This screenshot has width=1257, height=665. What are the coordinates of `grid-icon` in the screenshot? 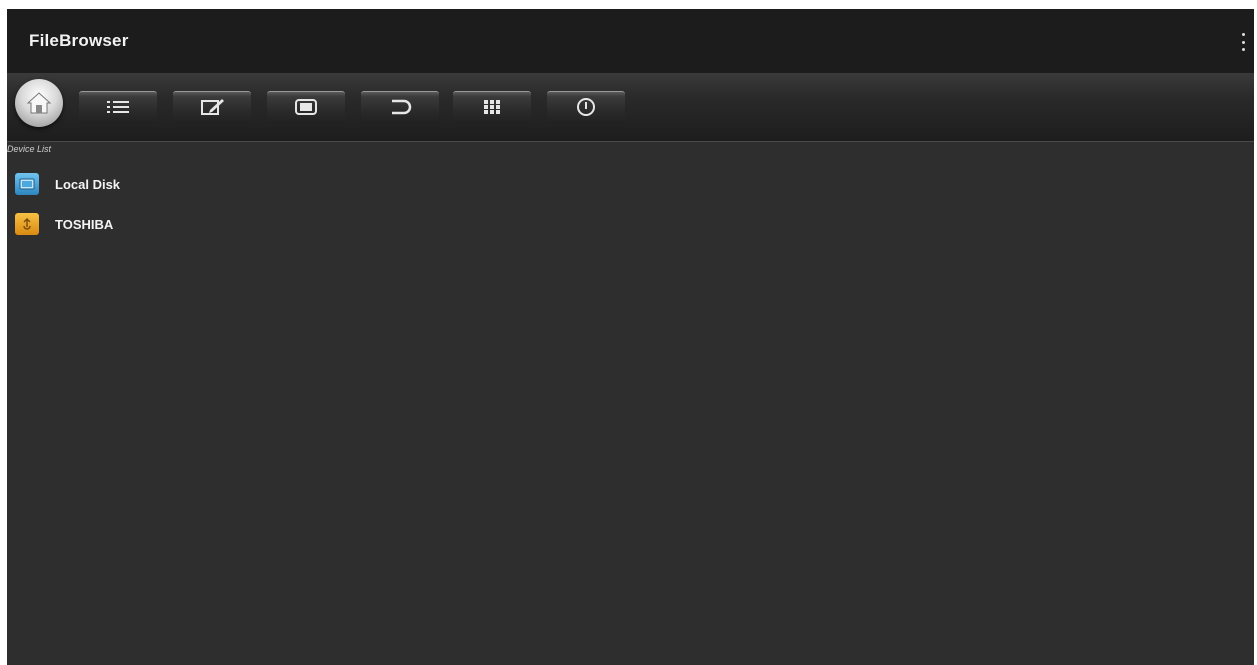 It's located at (492, 107).